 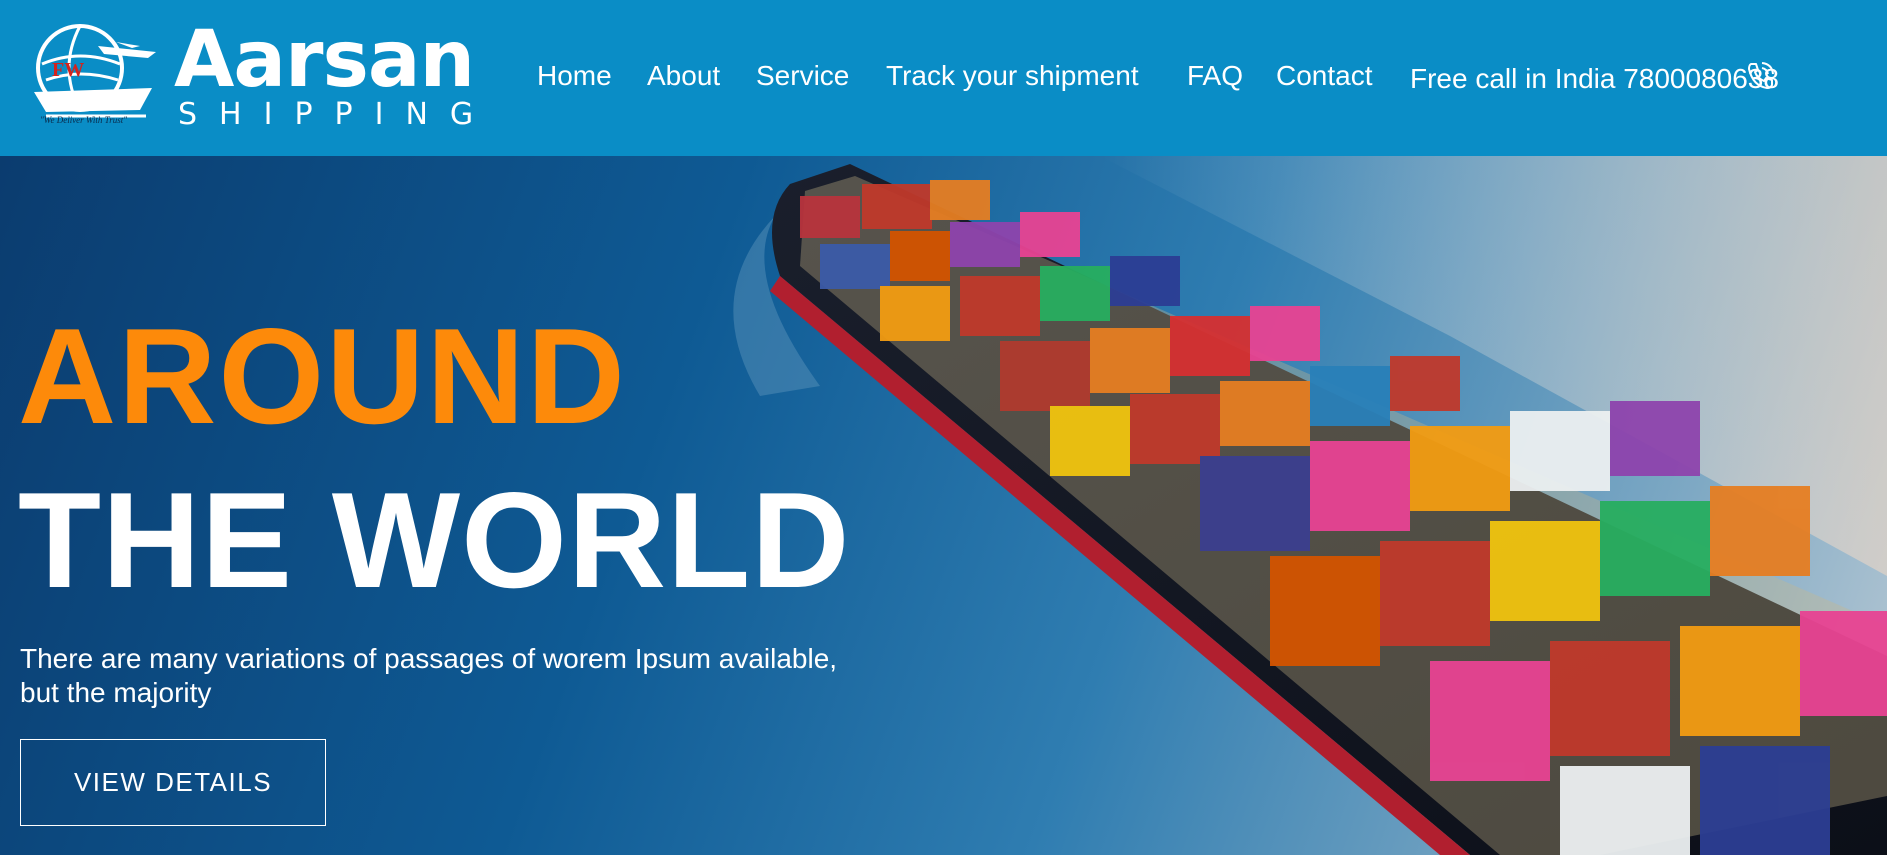 I want to click on brand-subtitle: SHIPPING, so click(x=337, y=114).